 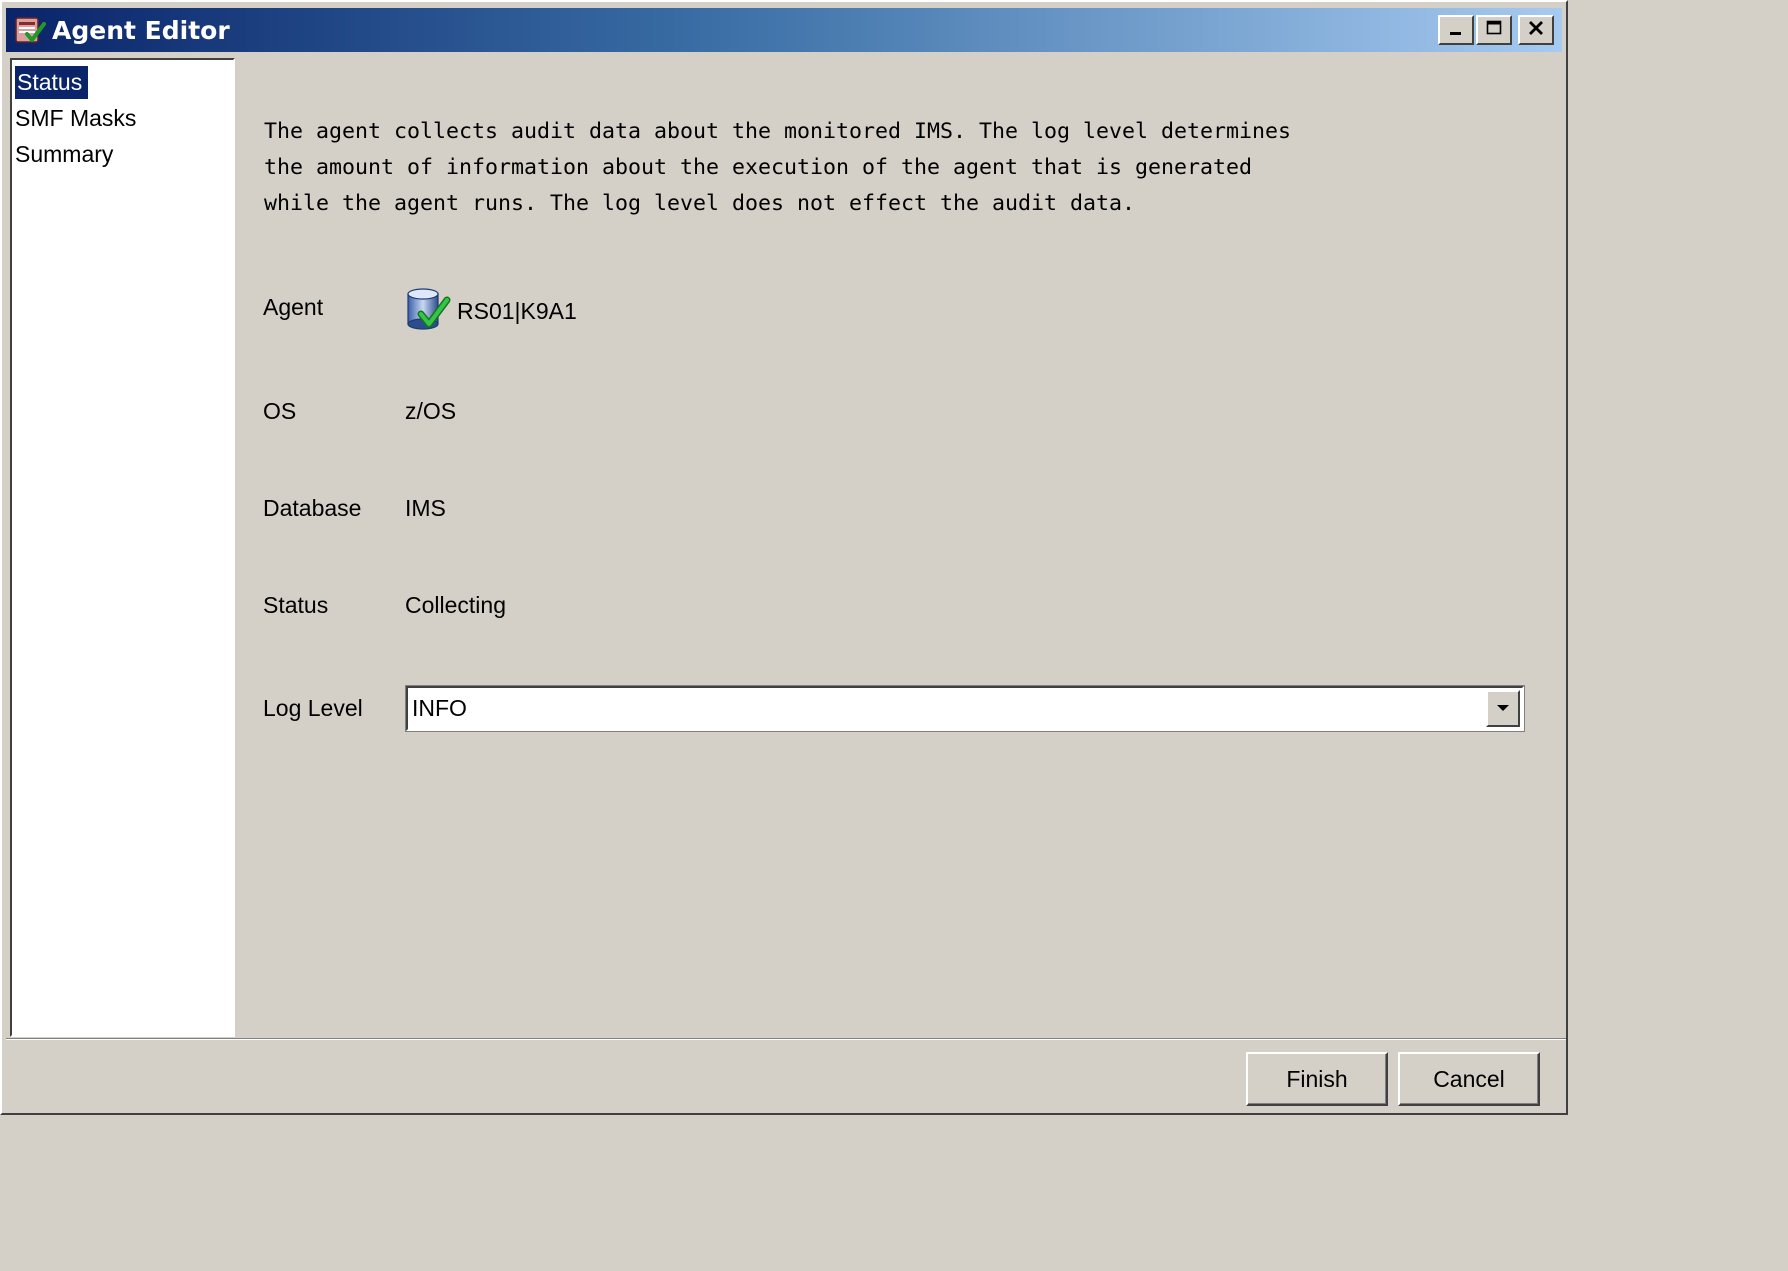 What do you see at coordinates (455, 605) in the screenshot?
I see `status-value: Collecting` at bounding box center [455, 605].